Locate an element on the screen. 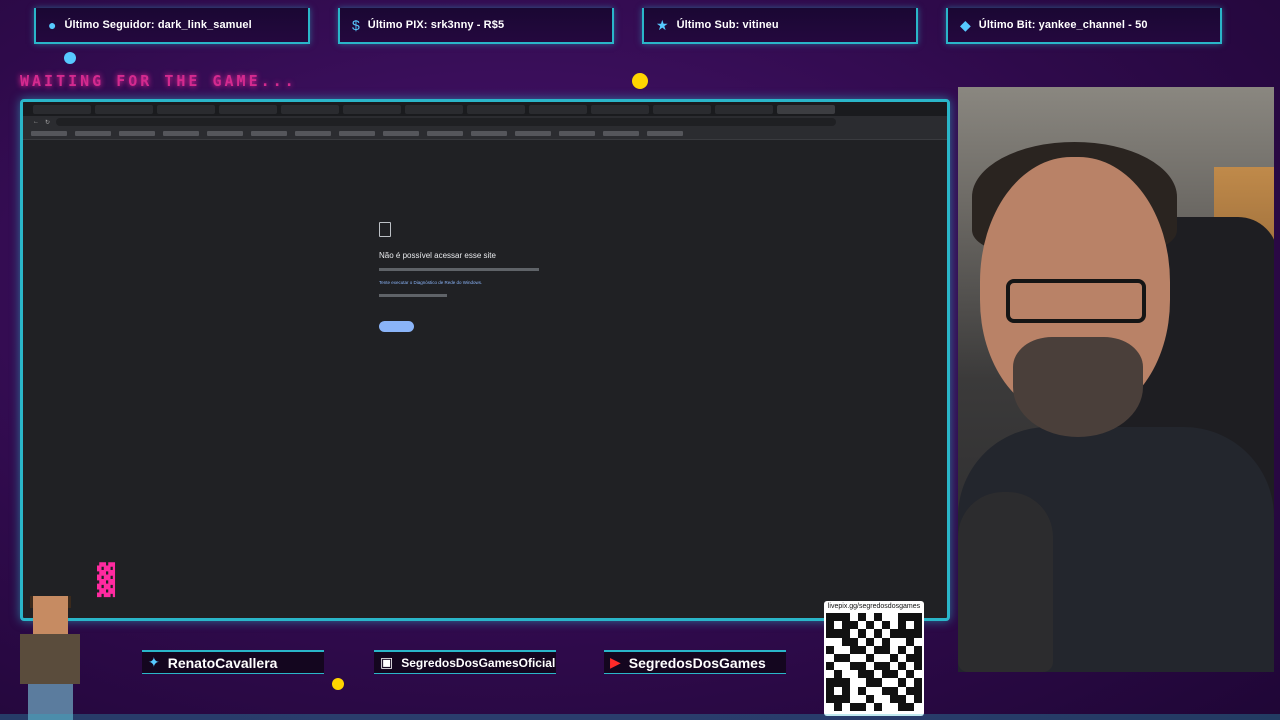 The height and width of the screenshot is (720, 1280). error-description is located at coordinates (459, 269).